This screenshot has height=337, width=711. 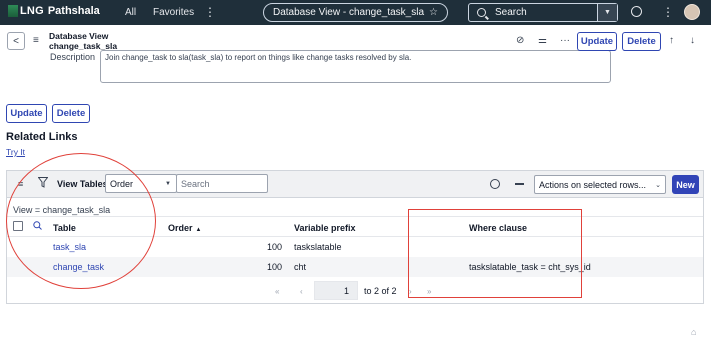 What do you see at coordinates (198, 230) in the screenshot?
I see `sort-ascending-icon: ▲` at bounding box center [198, 230].